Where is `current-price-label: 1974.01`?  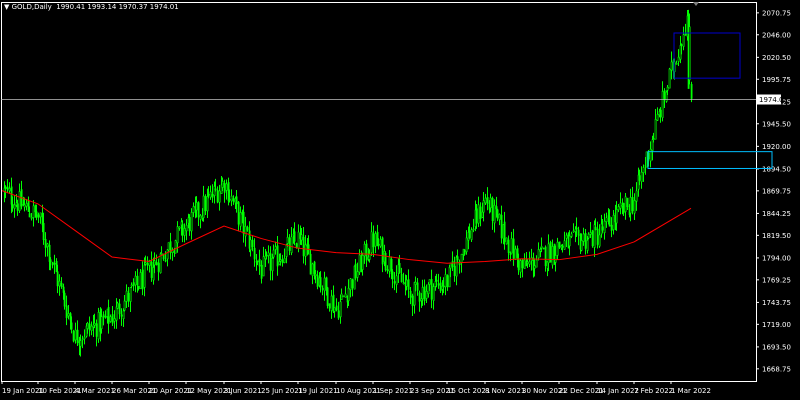 current-price-label: 1974.01 is located at coordinates (773, 100).